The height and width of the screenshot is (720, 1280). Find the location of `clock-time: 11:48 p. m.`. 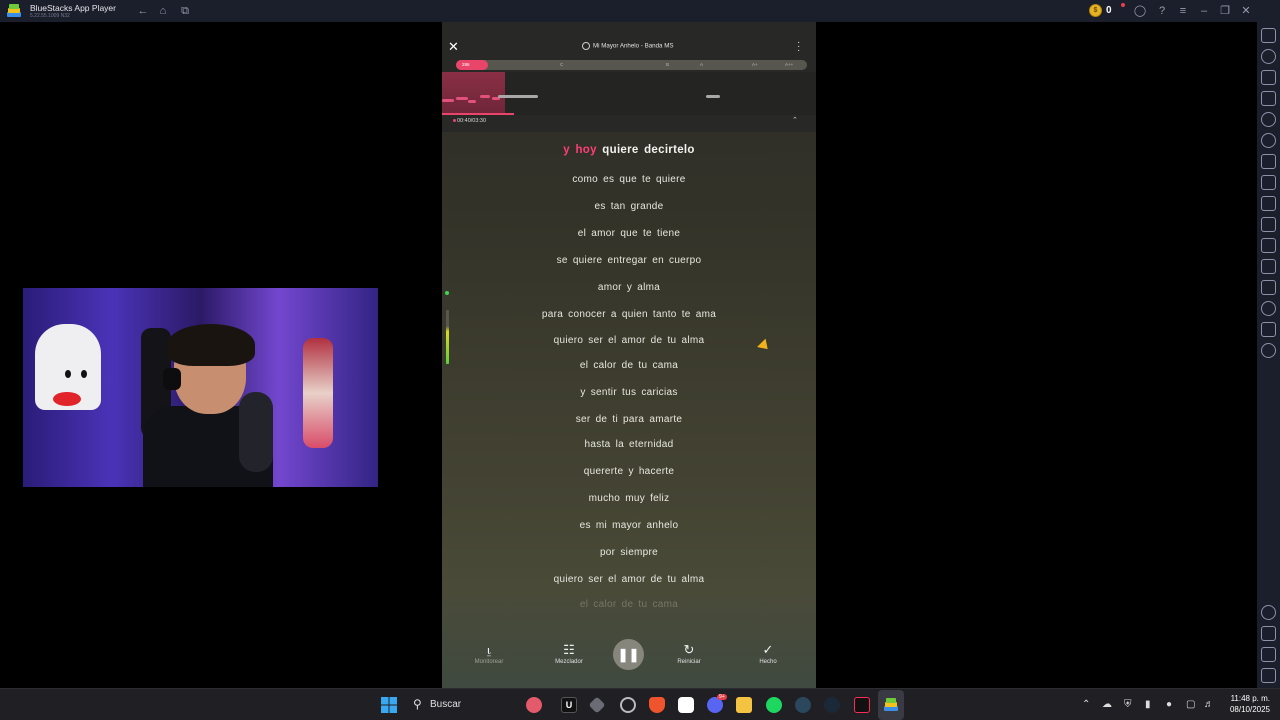

clock-time: 11:48 p. m. is located at coordinates (1247, 698).